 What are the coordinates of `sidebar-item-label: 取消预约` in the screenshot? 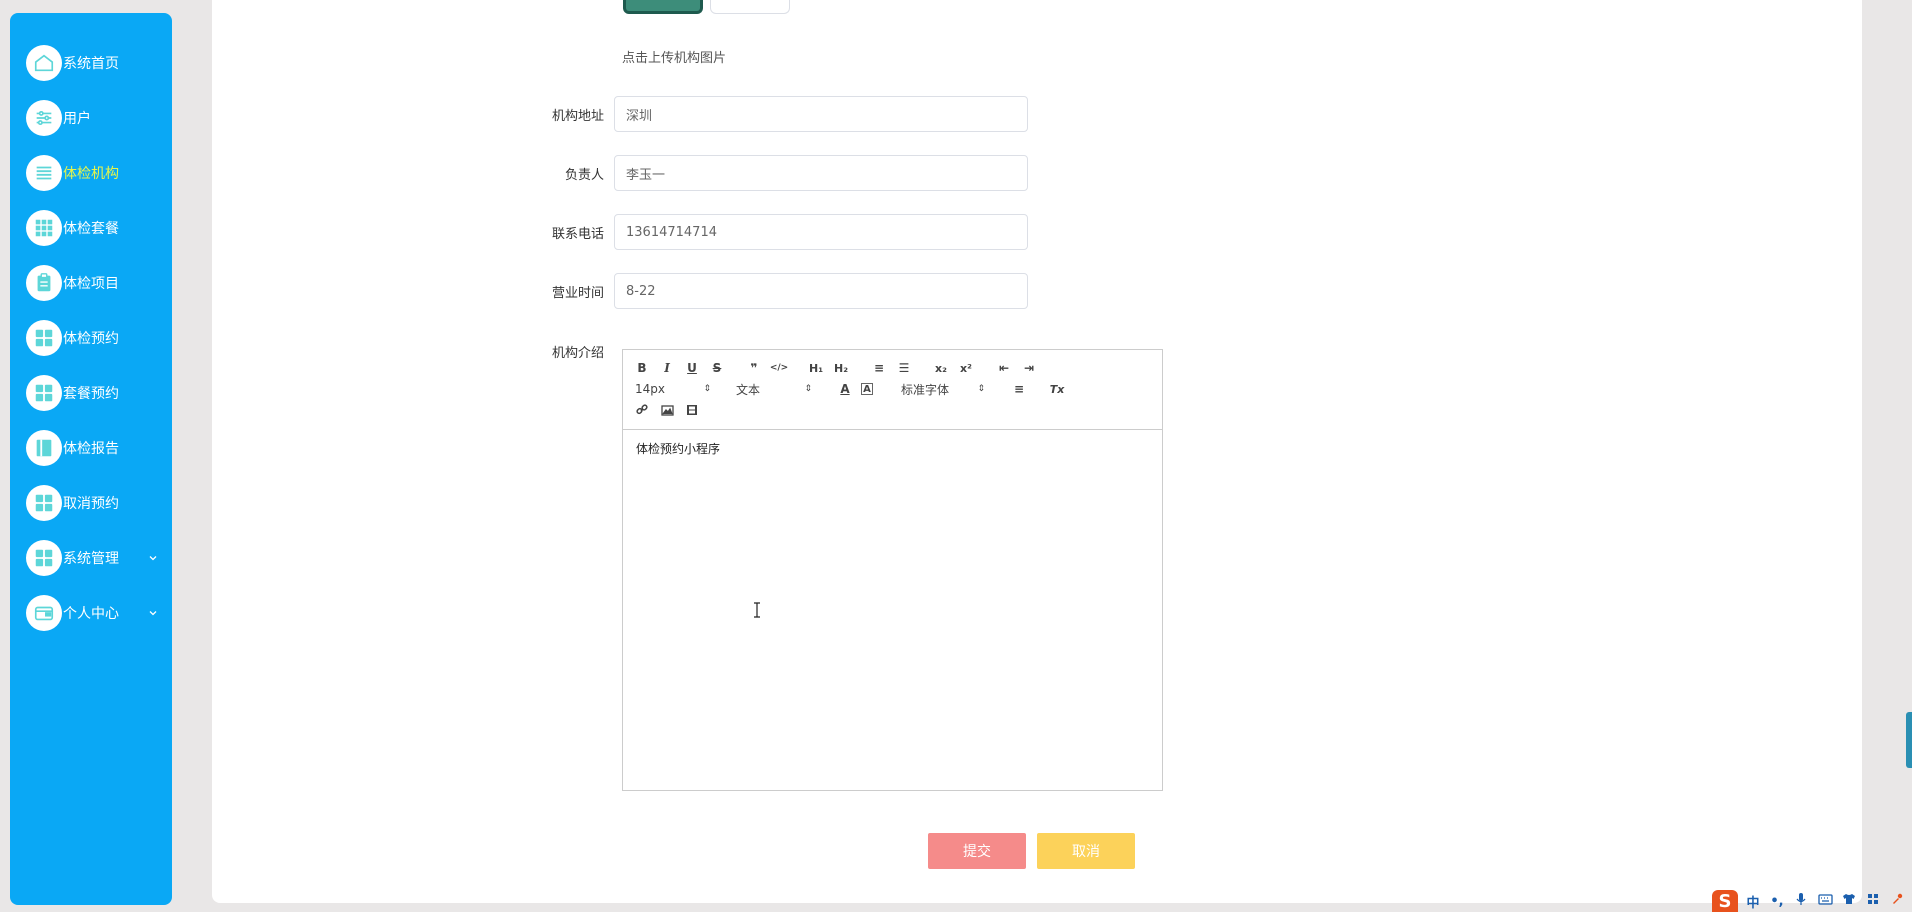 It's located at (91, 503).